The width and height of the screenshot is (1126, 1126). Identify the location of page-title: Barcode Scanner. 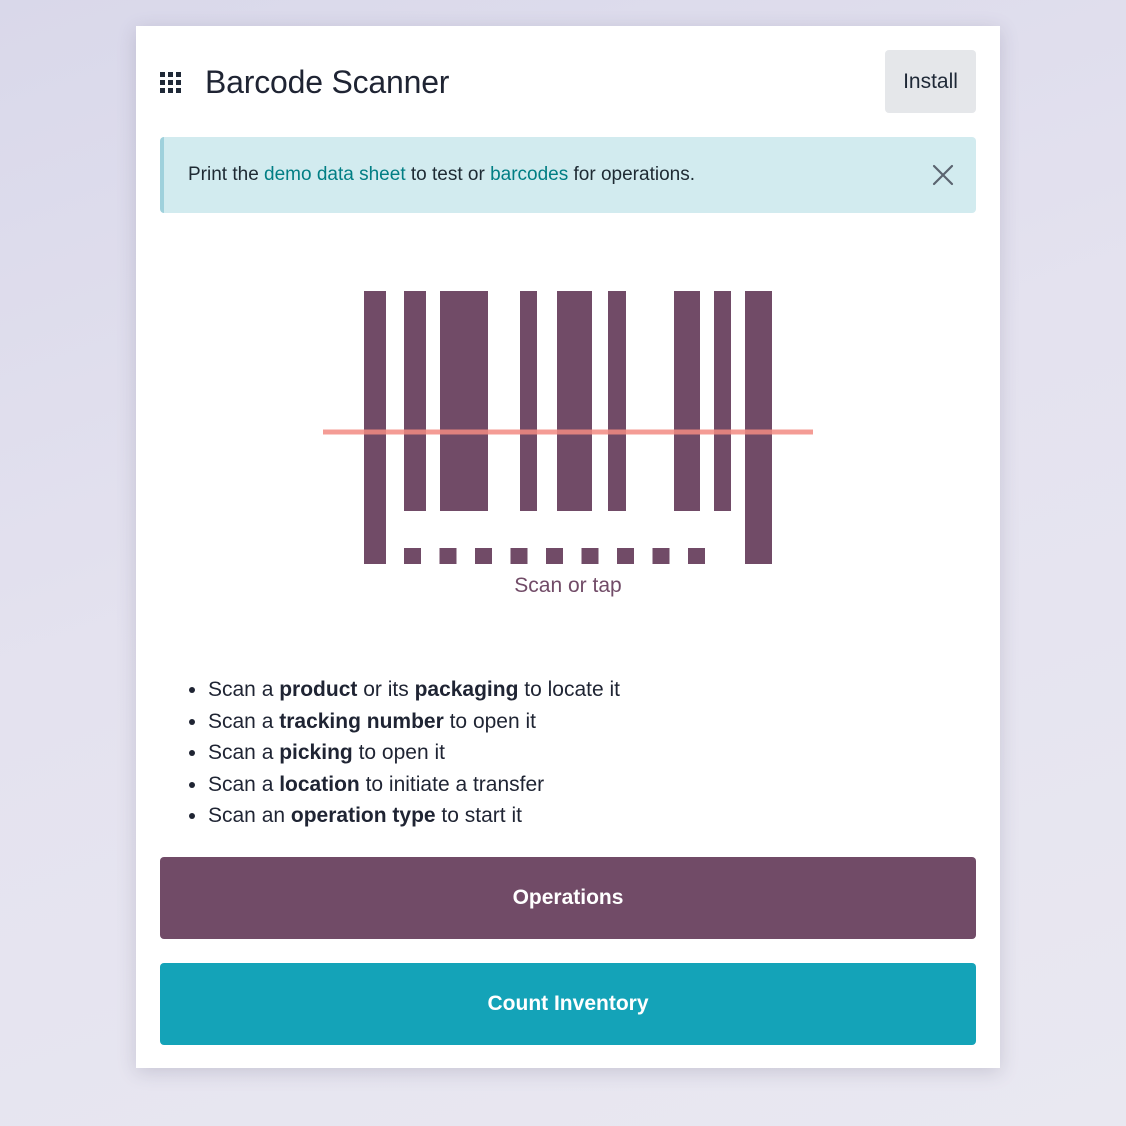
(327, 82).